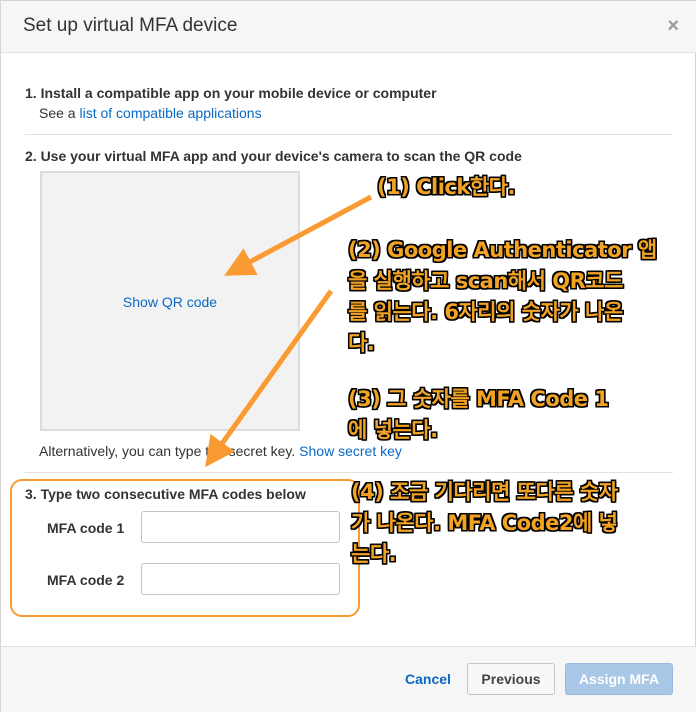  Describe the element at coordinates (508, 415) in the screenshot. I see `annotation-step-3: (3) 그 숫자를 MFA Code 1 에 넣는다.` at that location.